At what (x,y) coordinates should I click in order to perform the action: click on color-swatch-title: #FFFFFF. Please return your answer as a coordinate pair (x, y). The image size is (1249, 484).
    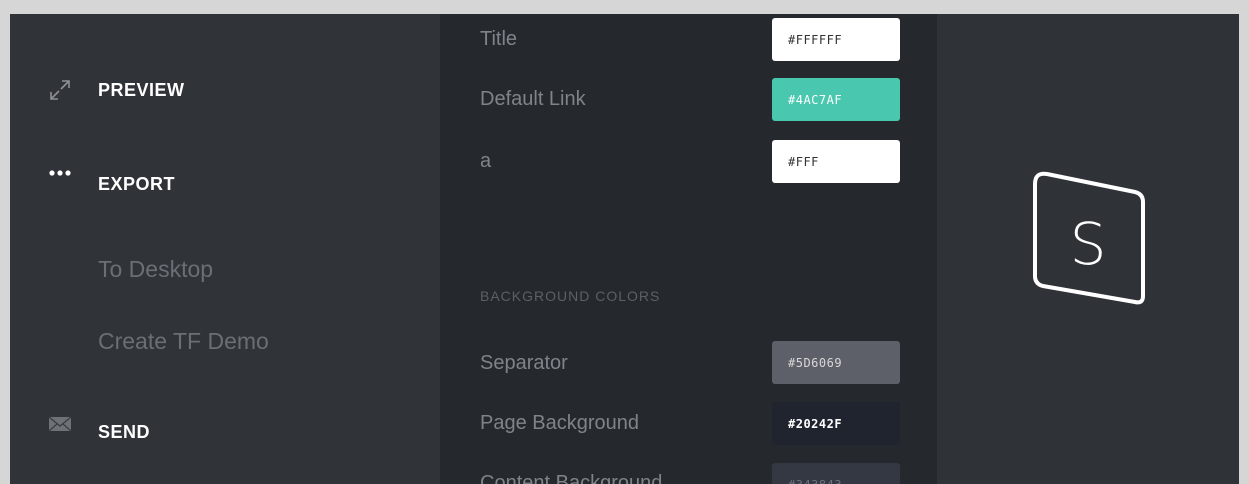
    Looking at the image, I should click on (836, 39).